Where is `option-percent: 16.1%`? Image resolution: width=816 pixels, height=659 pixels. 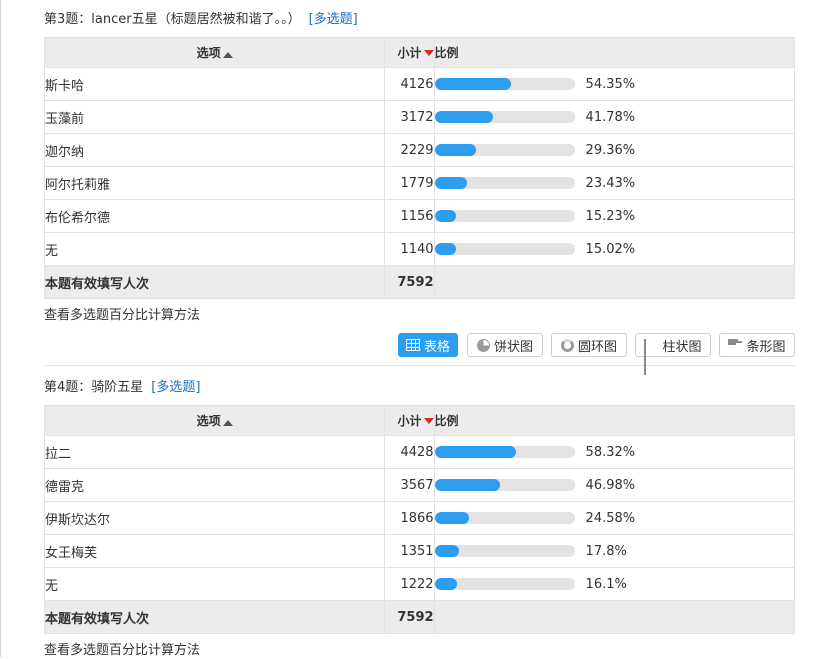 option-percent: 16.1% is located at coordinates (606, 584).